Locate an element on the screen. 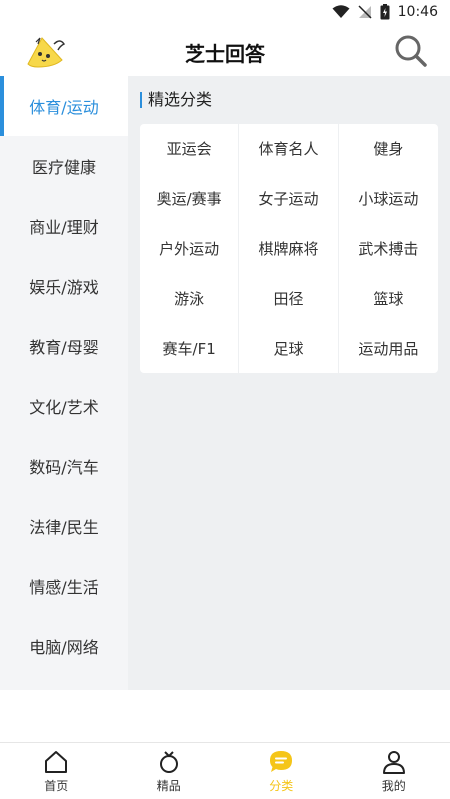  page-title: 芝士回答 is located at coordinates (225, 54).